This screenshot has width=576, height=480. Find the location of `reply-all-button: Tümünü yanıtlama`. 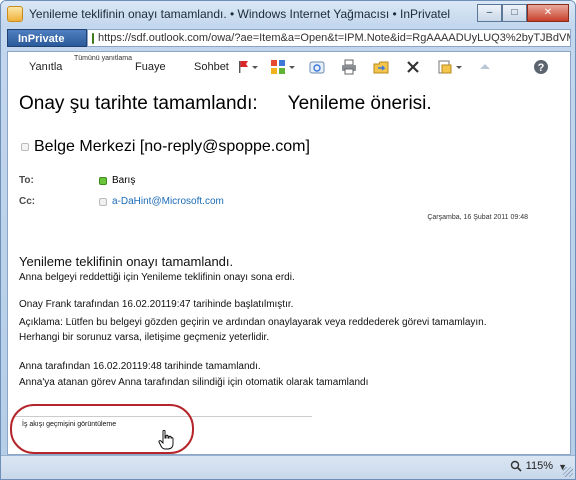

reply-all-button: Tümünü yanıtlama is located at coordinates (103, 58).